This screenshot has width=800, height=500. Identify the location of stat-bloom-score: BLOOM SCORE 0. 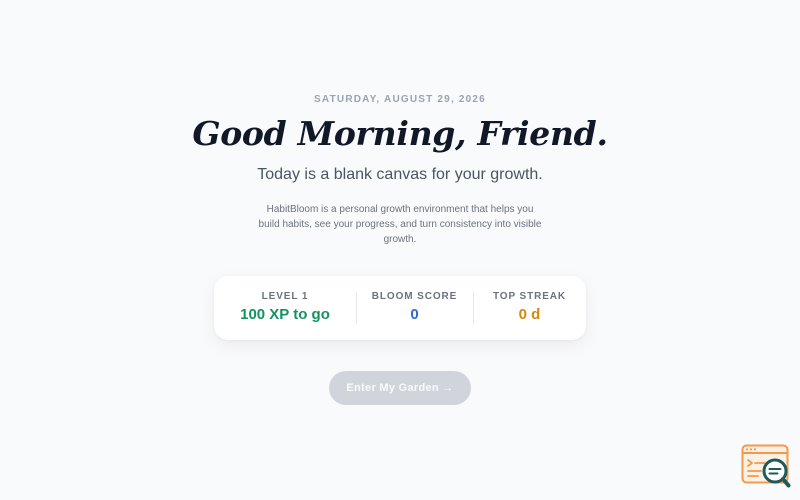
(414, 308).